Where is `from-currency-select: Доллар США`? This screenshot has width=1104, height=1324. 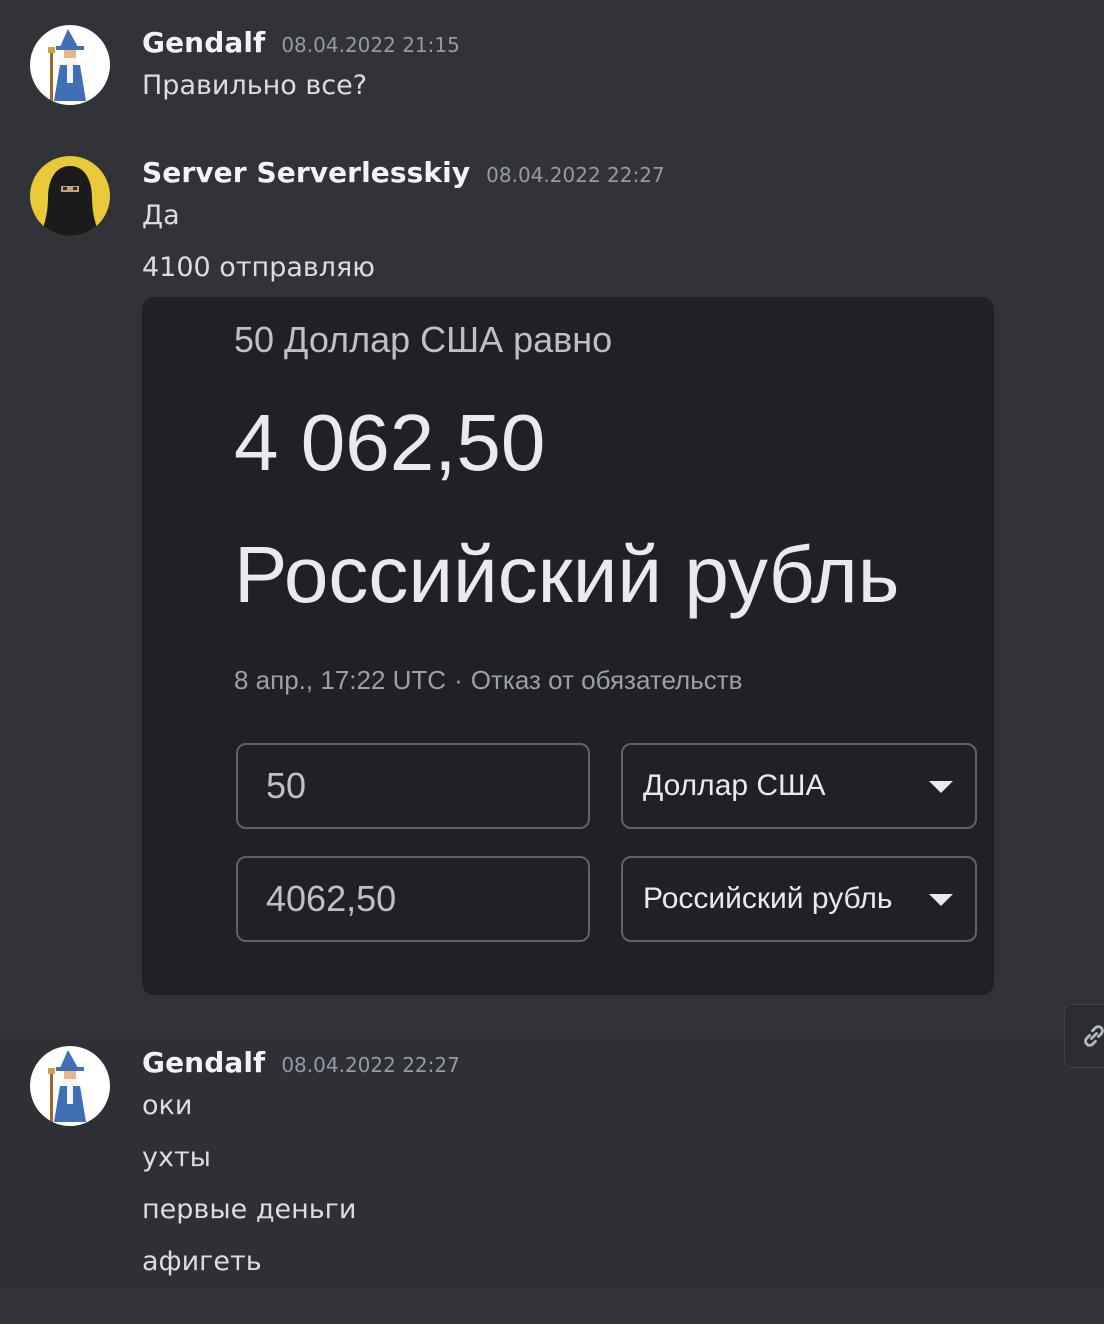 from-currency-select: Доллар США is located at coordinates (799, 786).